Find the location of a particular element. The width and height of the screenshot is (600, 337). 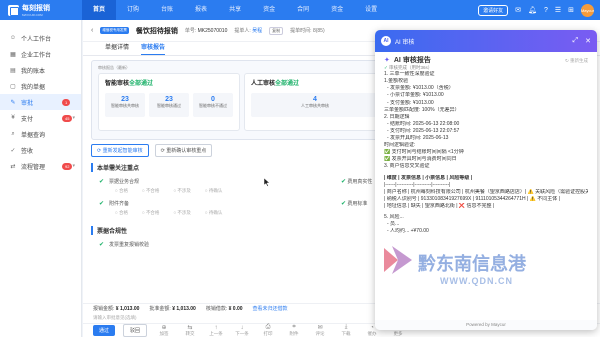

ai-report-line: - 发票开具时间: 2025-06-13 is located at coordinates (418, 138).